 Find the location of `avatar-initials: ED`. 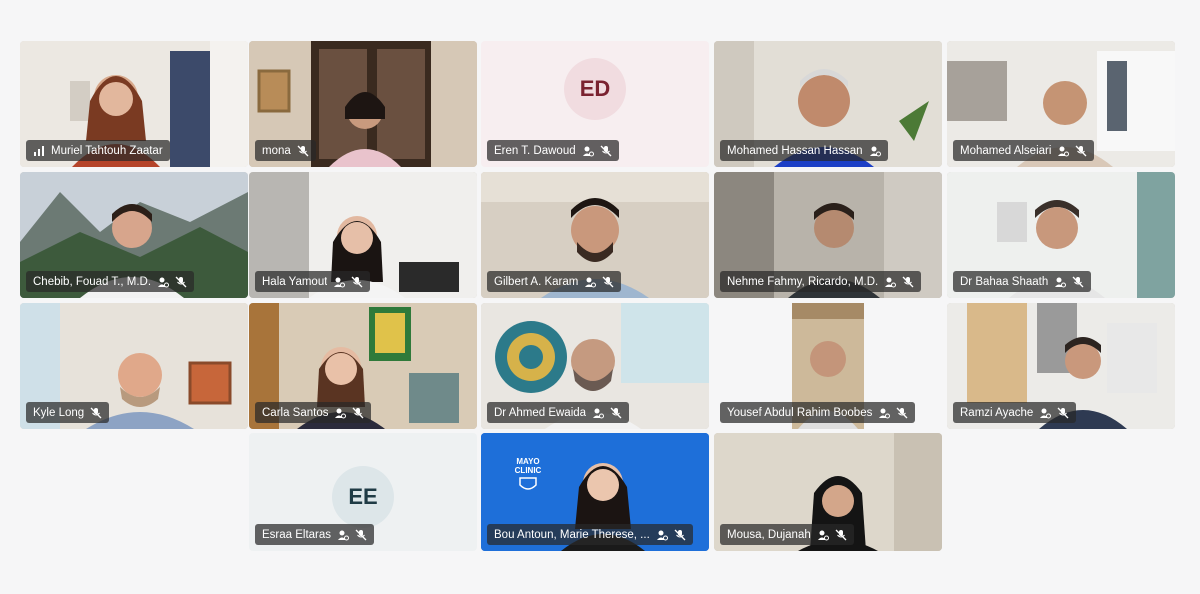

avatar-initials: ED is located at coordinates (595, 88).